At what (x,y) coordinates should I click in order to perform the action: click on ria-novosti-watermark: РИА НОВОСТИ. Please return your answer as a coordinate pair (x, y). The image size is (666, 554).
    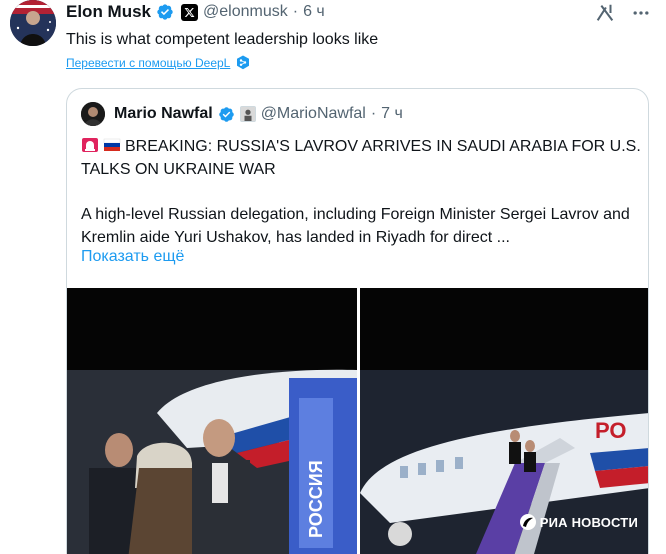
    Looking at the image, I should click on (578, 522).